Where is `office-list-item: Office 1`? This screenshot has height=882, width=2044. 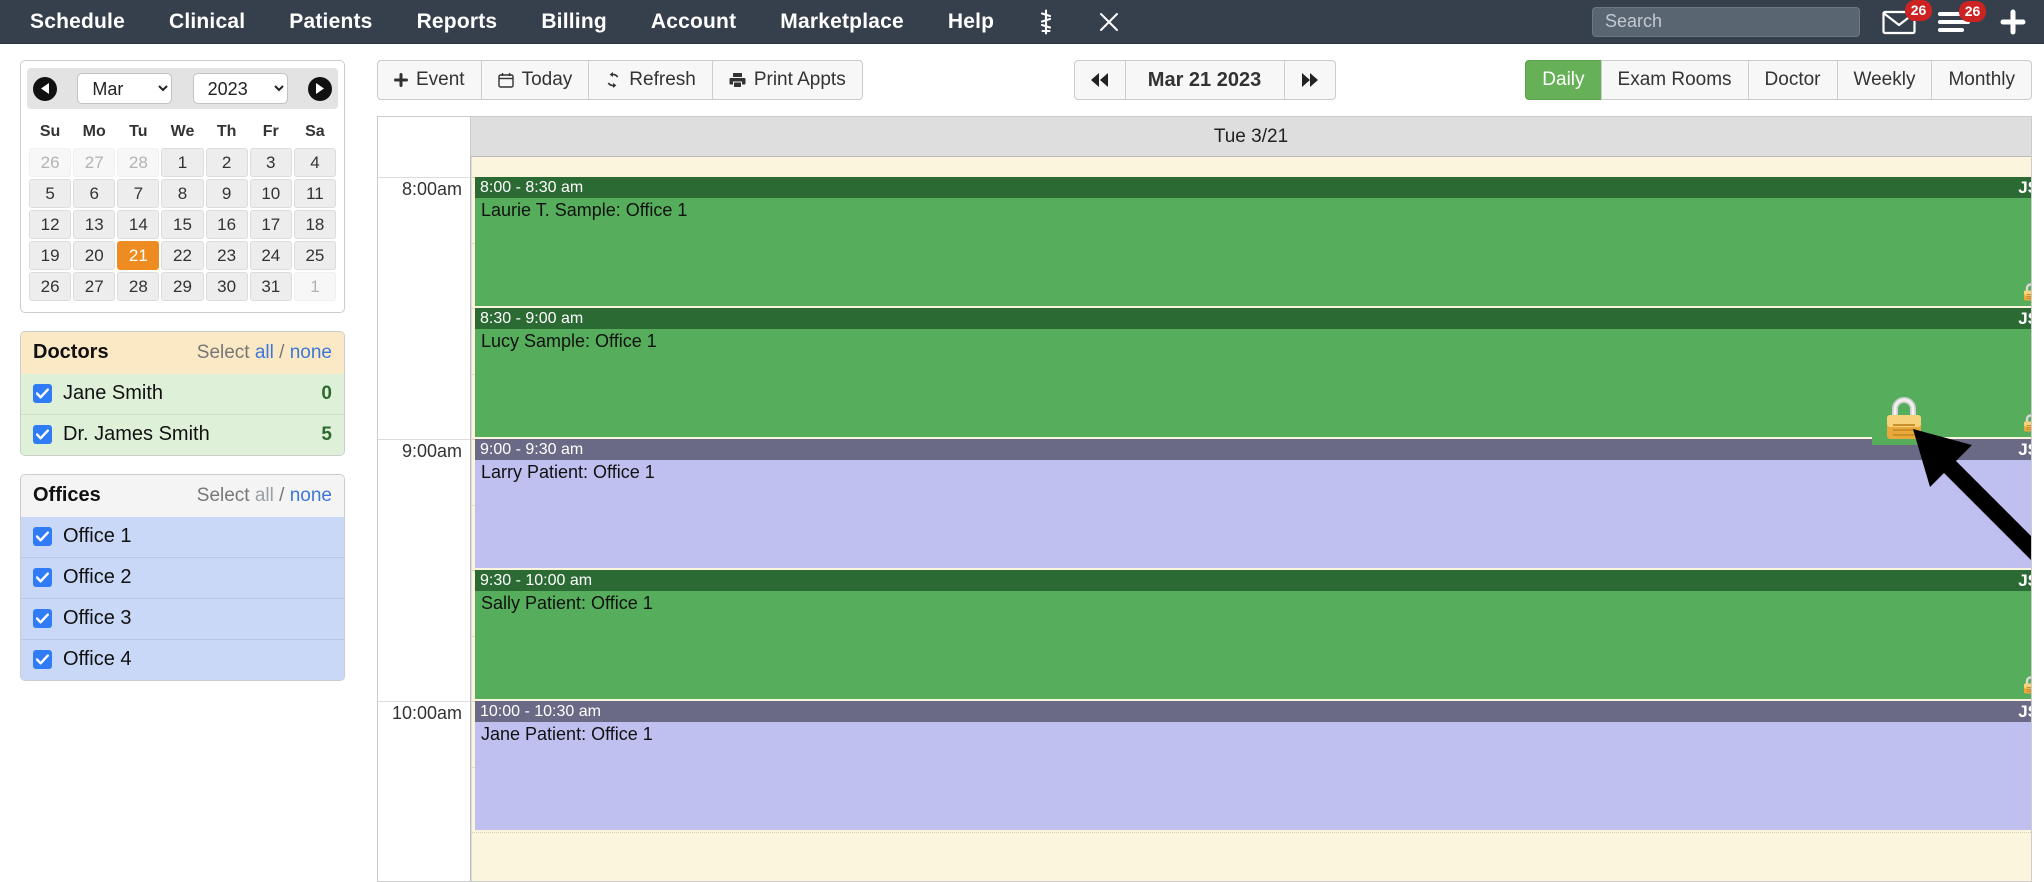
office-list-item: Office 1 is located at coordinates (182, 537).